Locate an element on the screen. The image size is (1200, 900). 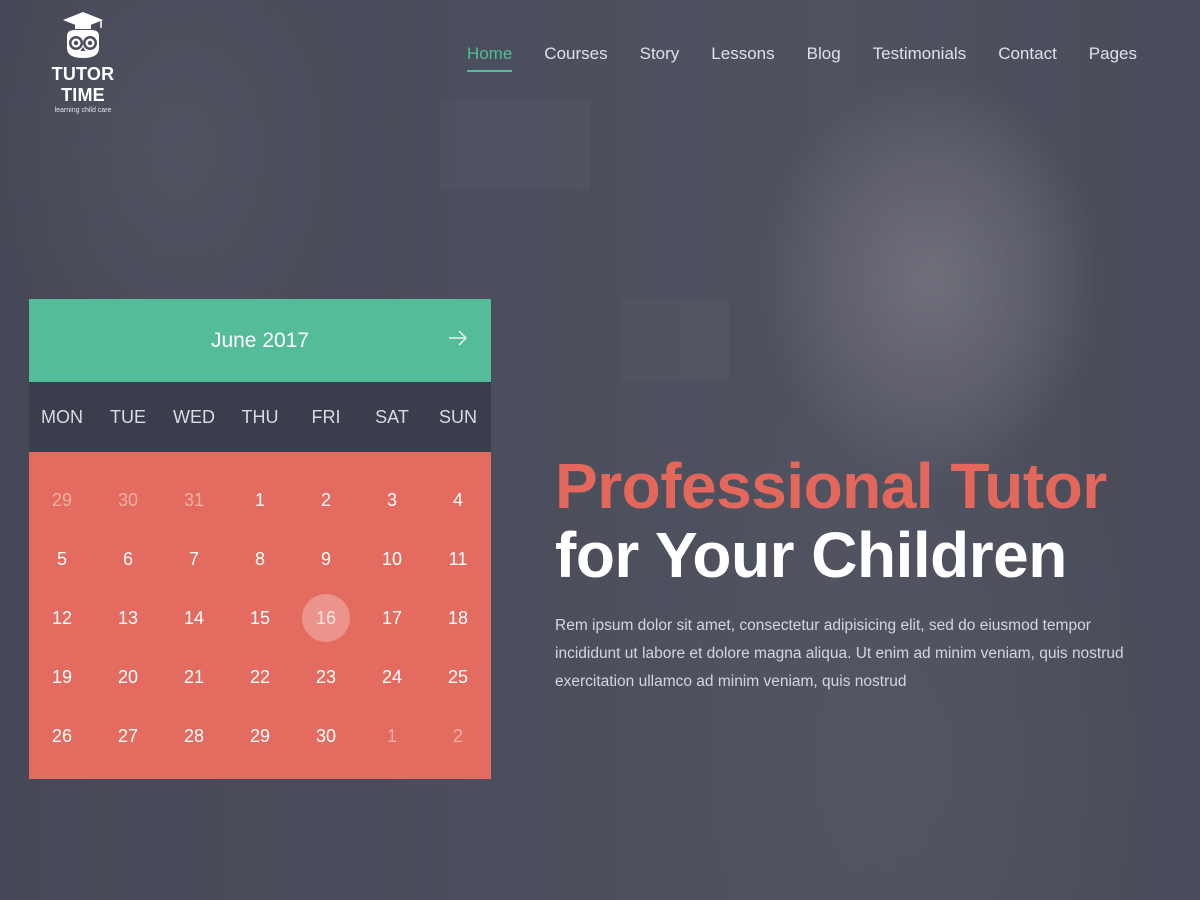
nav-item-home: Home is located at coordinates (489, 58).